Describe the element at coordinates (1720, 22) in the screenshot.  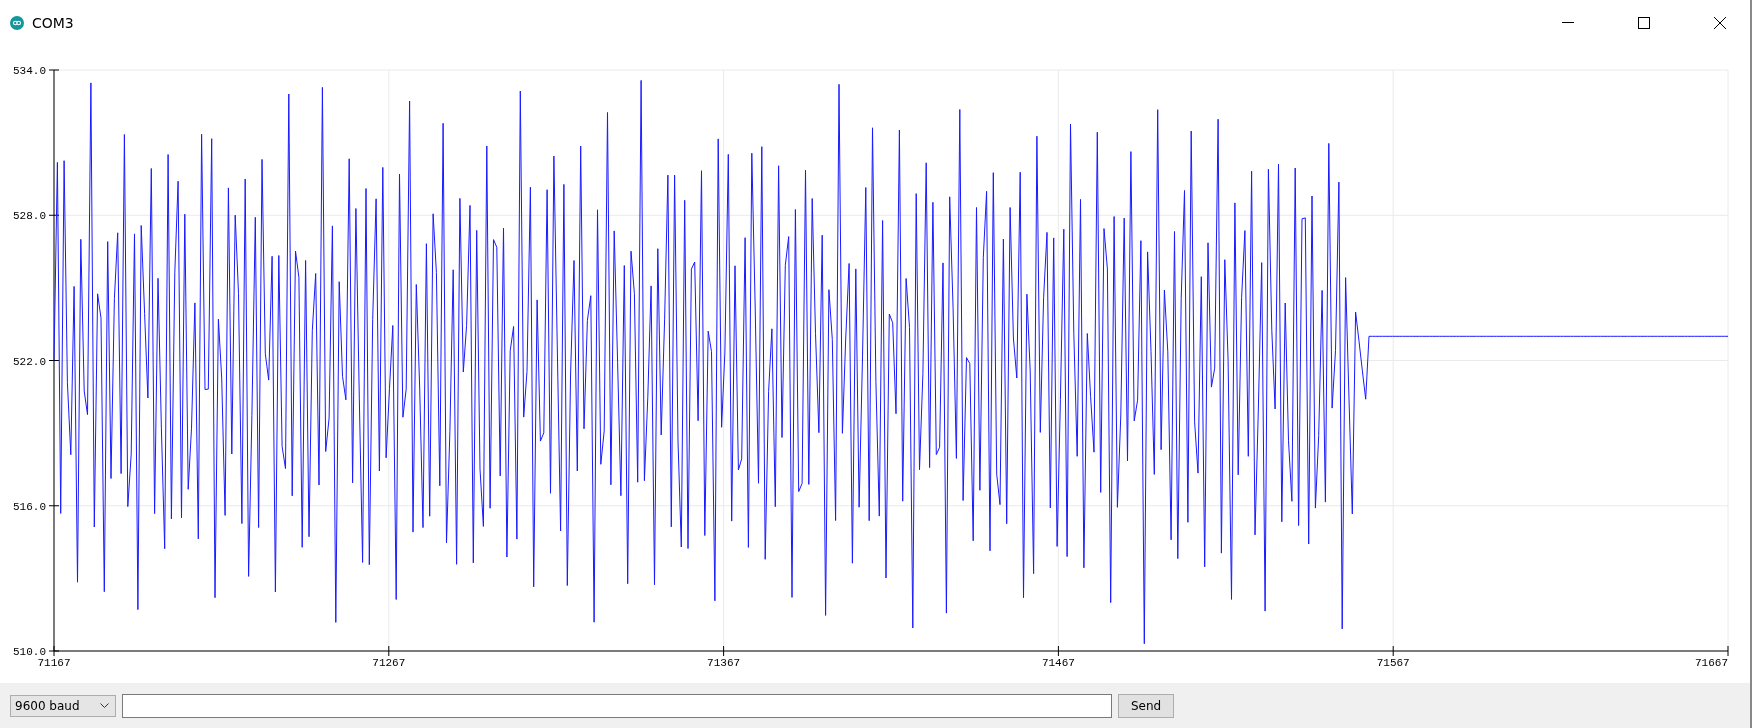
I see `close-icon` at that location.